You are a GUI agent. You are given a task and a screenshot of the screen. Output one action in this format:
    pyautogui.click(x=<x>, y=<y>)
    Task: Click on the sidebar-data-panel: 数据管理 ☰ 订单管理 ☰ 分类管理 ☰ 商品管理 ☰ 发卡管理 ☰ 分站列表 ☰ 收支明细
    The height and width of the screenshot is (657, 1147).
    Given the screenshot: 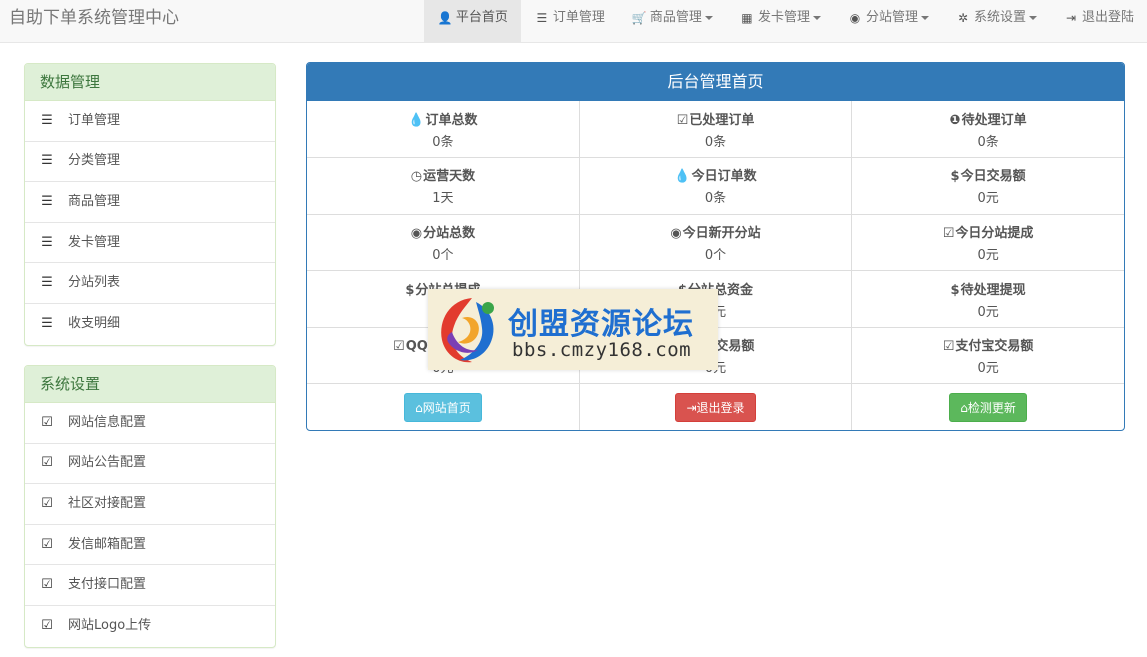 What is the action you would take?
    pyautogui.click(x=150, y=204)
    